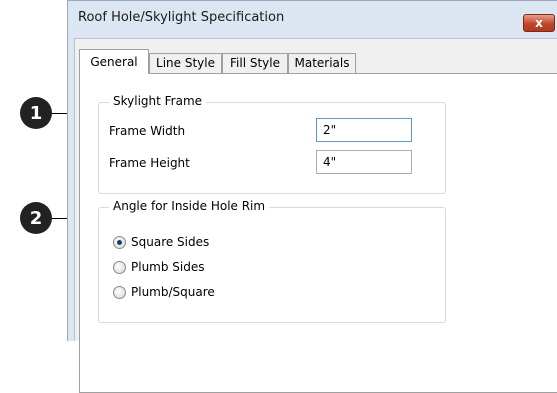  I want to click on square-sides-option: Square Sides, so click(161, 242).